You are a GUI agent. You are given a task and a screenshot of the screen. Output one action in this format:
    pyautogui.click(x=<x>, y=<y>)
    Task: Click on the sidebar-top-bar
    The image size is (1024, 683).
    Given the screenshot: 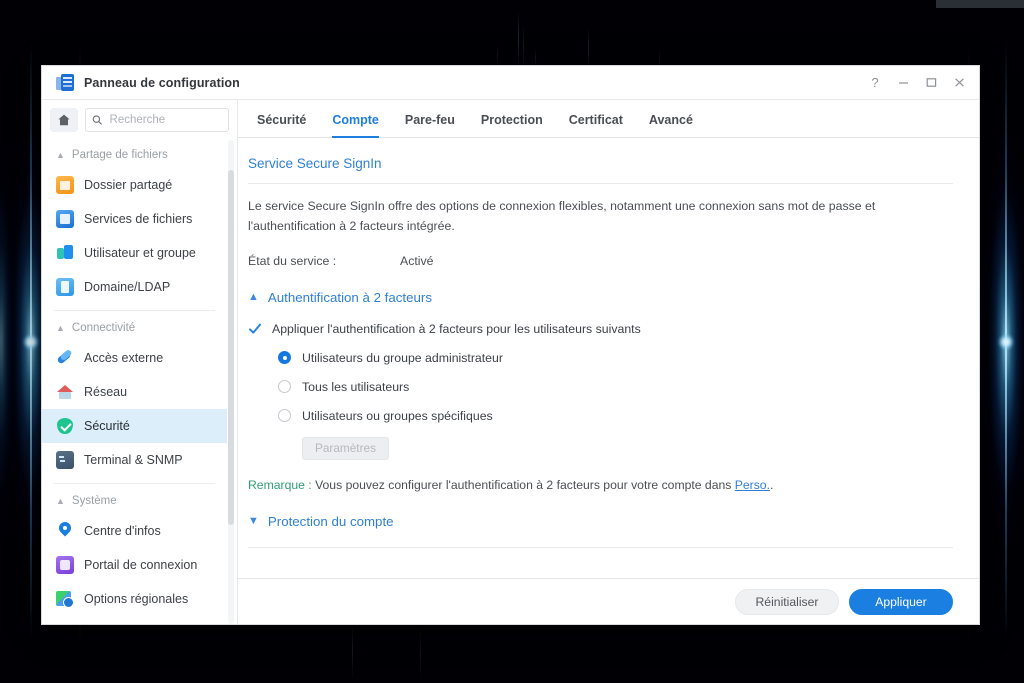 What is the action you would take?
    pyautogui.click(x=139, y=120)
    